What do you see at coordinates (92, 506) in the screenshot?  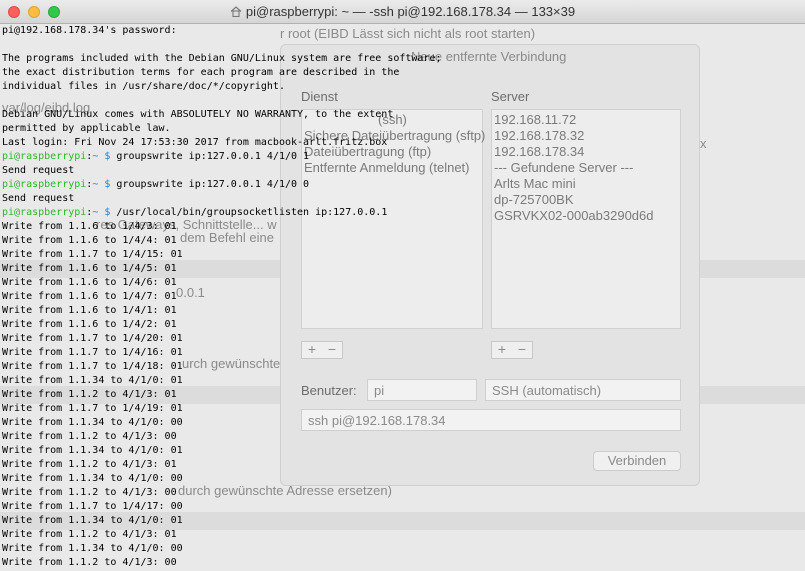 I see `output-line: Write from 1.1.7 to 1/4/17: 00` at bounding box center [92, 506].